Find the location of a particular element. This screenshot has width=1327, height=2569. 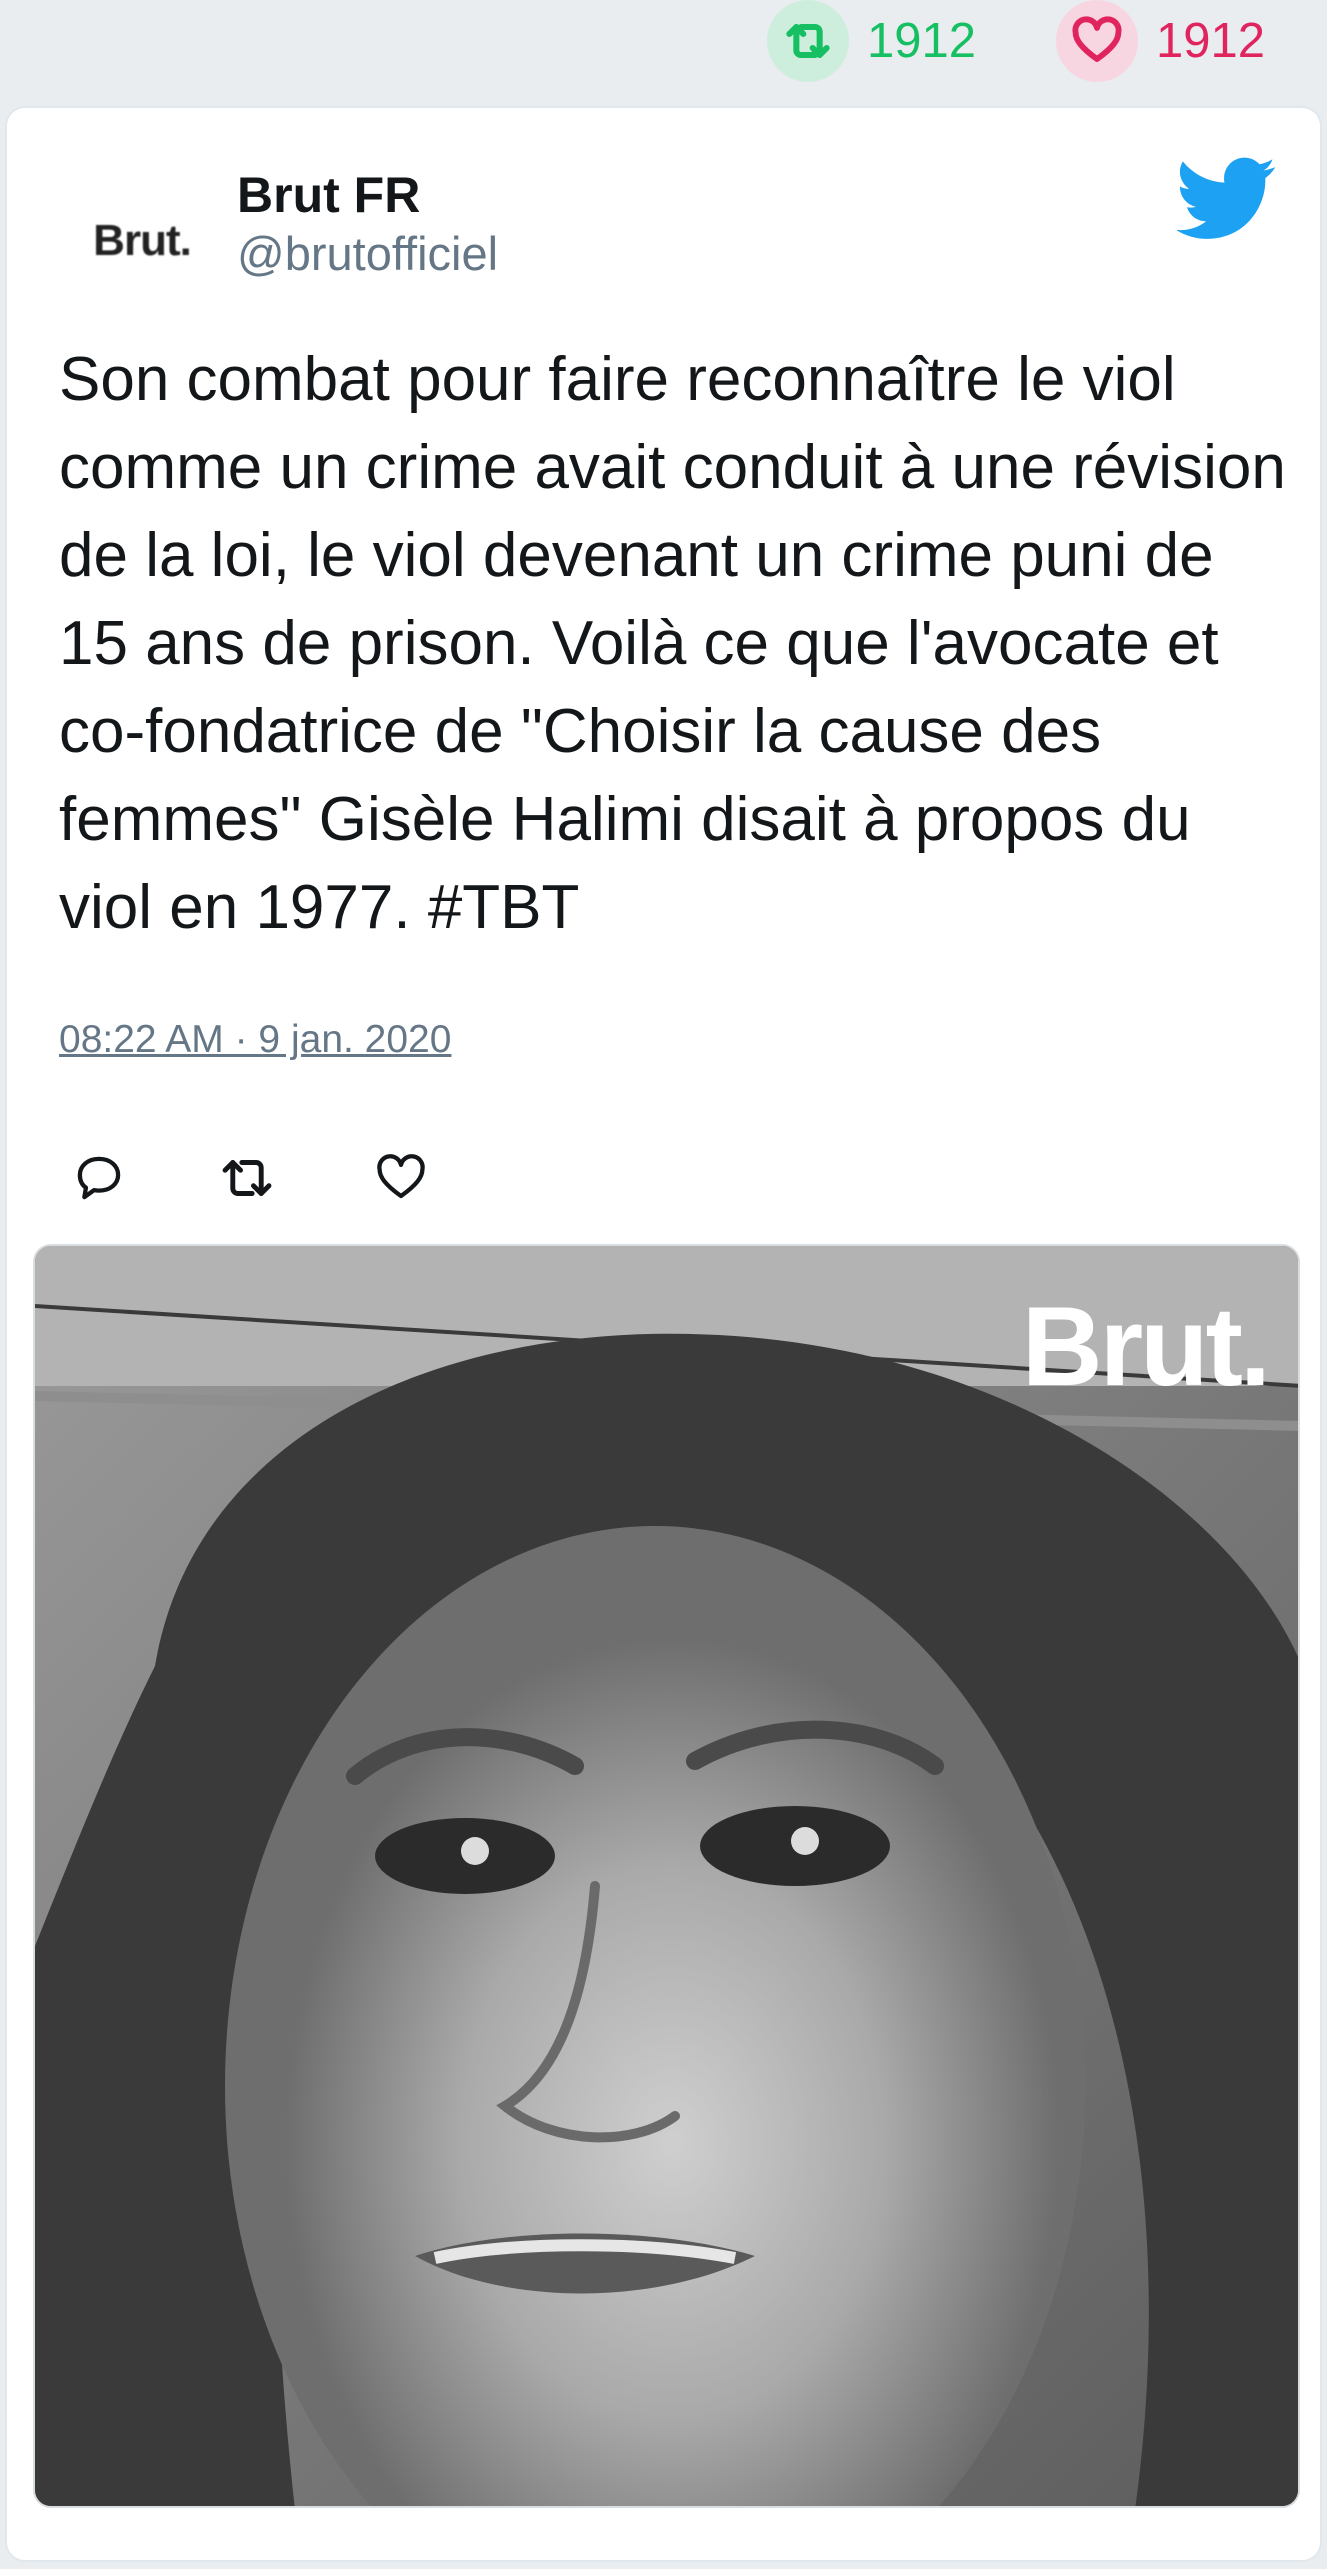

like-count-value: 1912 is located at coordinates (1211, 40).